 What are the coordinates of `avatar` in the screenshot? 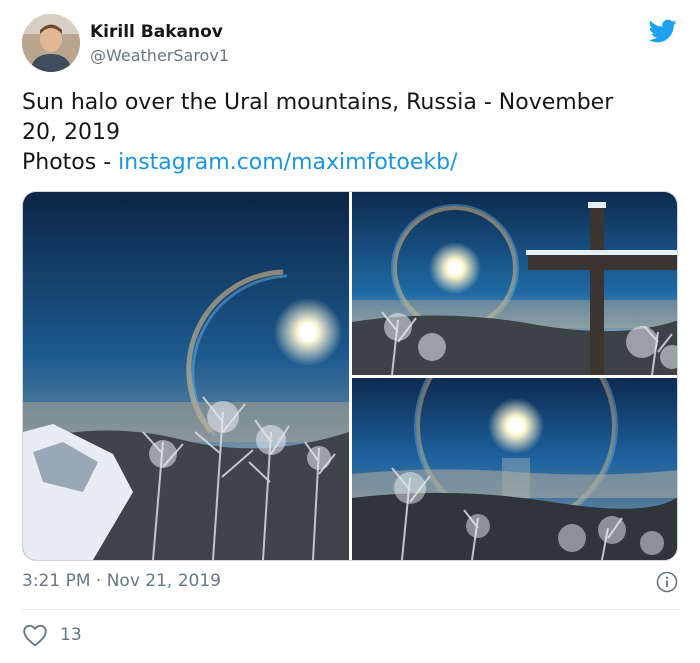 It's located at (51, 43).